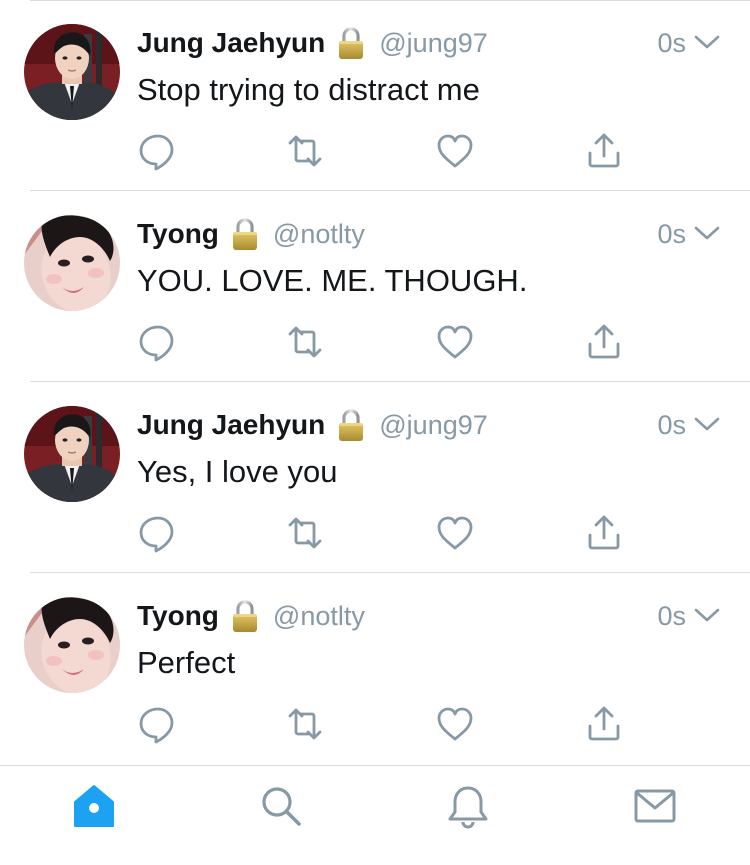 This screenshot has width=750, height=865. Describe the element at coordinates (332, 280) in the screenshot. I see `tweet-text: YOU. LOVE. ME. THOUGH.` at that location.